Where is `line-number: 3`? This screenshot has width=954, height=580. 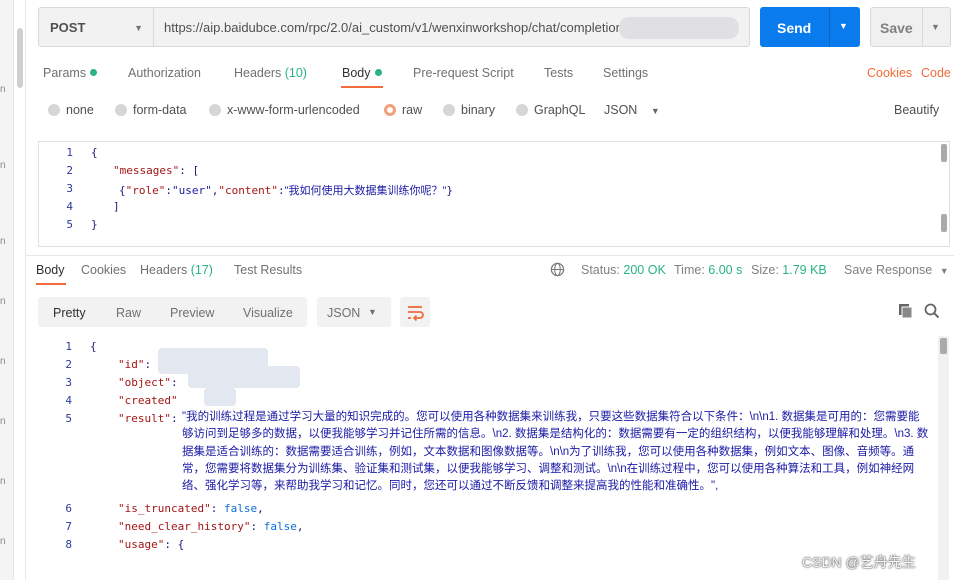
line-number: 3 is located at coordinates (68, 382).